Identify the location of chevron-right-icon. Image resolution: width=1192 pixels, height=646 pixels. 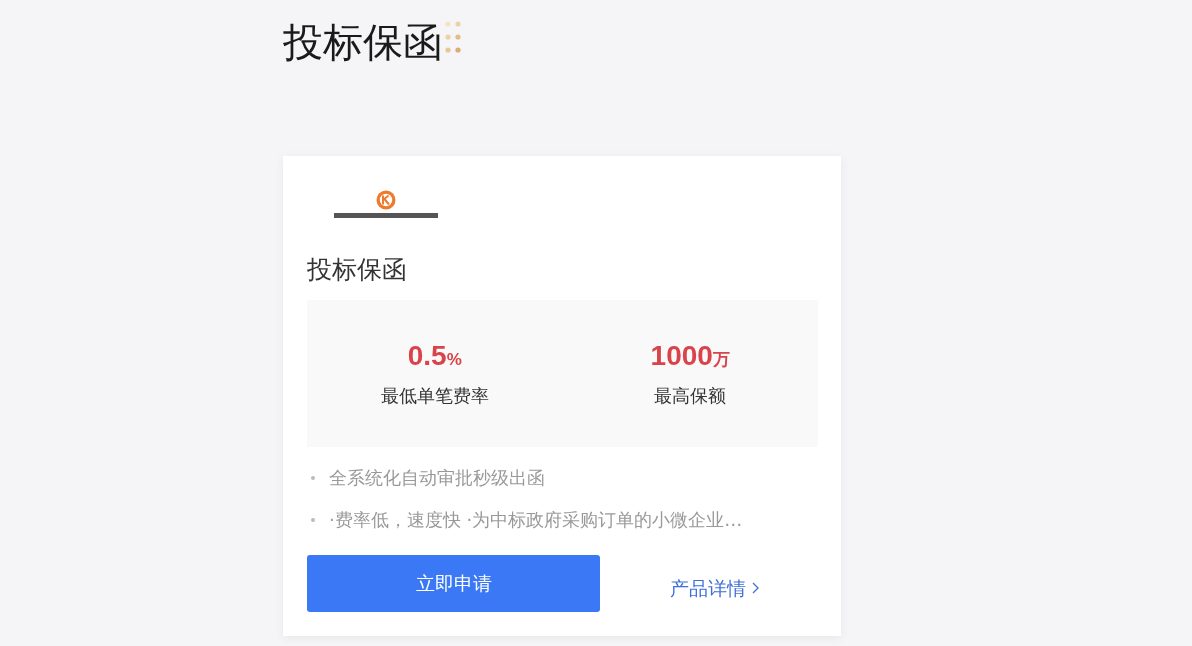
(755, 588).